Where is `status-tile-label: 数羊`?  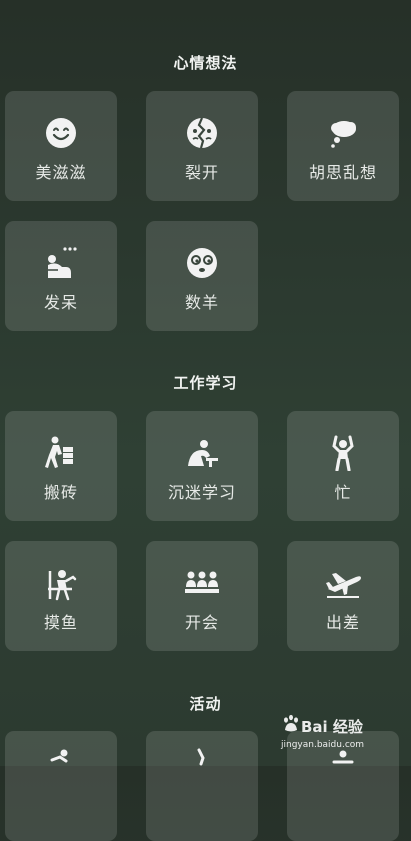
status-tile-label: 数羊 is located at coordinates (201, 302).